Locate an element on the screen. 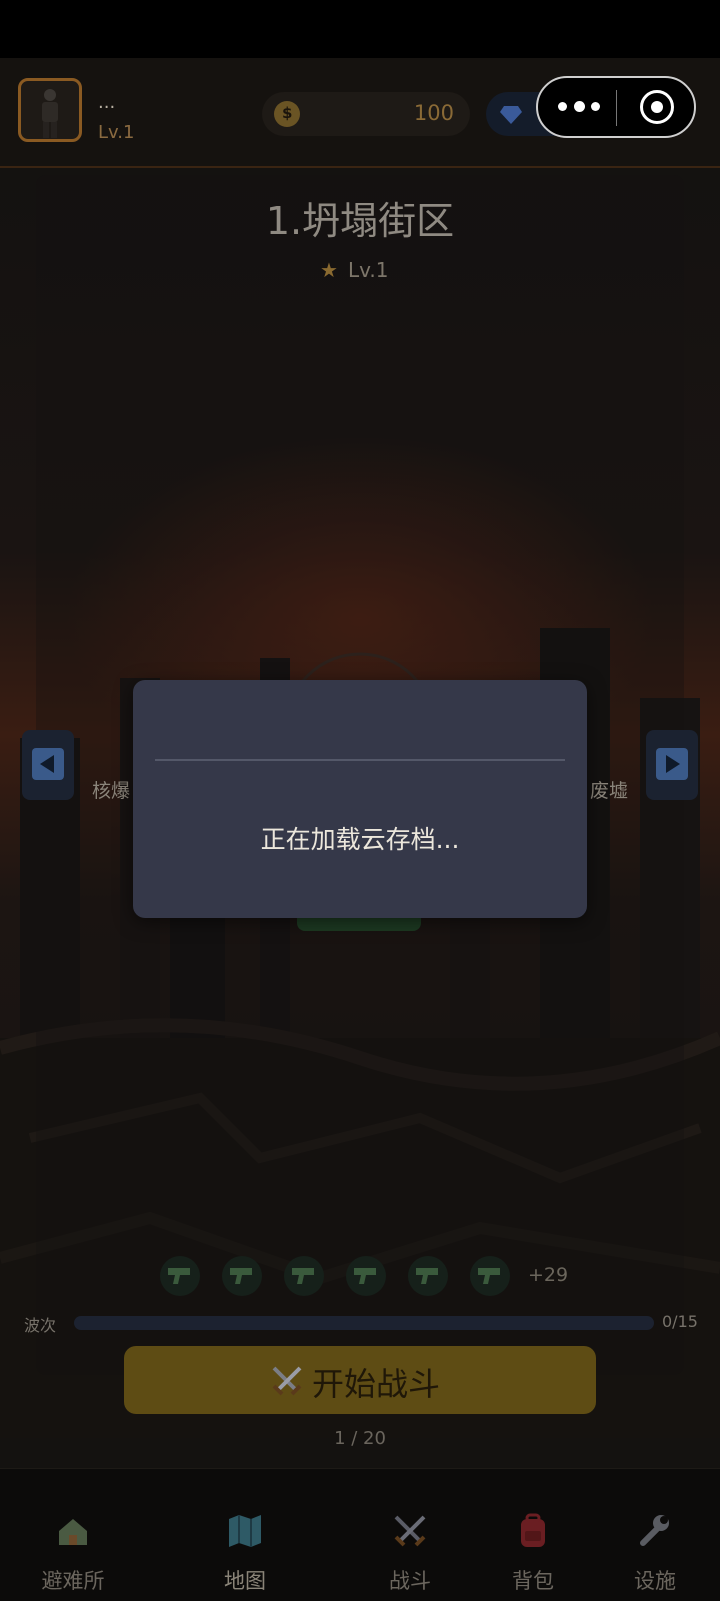 The height and width of the screenshot is (1601, 720). prev-map-button is located at coordinates (48, 765).